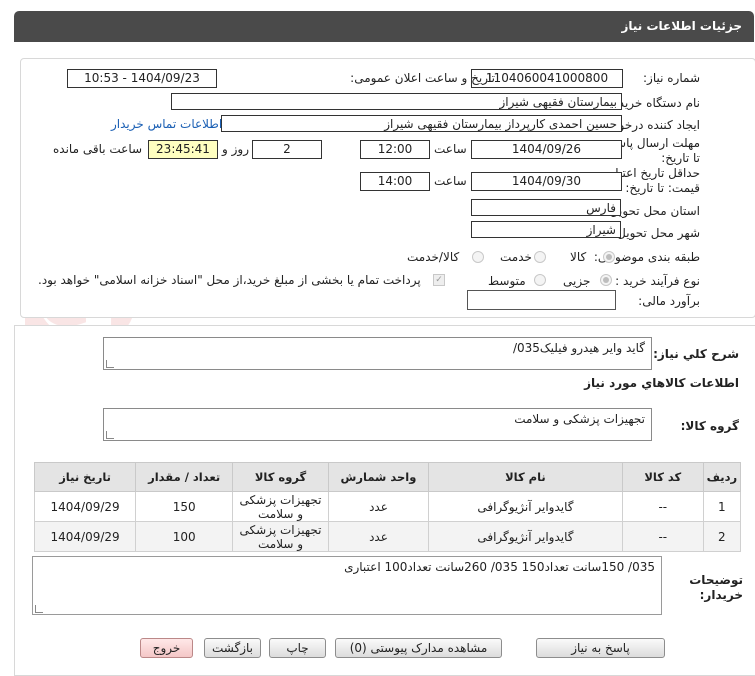 The height and width of the screenshot is (676, 755). What do you see at coordinates (232, 648) in the screenshot?
I see `back-button: بازگشت` at bounding box center [232, 648].